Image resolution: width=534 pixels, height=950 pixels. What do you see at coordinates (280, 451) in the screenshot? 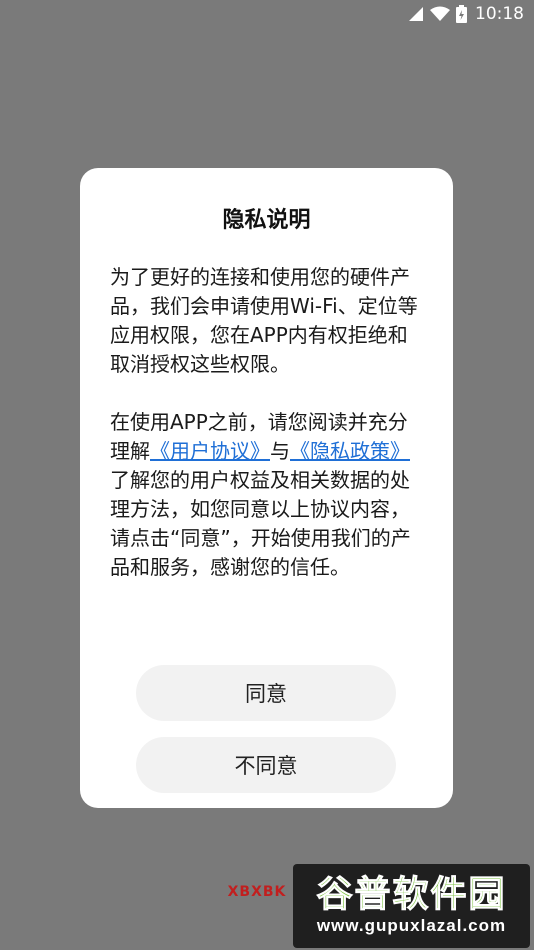
I see `paragraph-2-middle: 与` at bounding box center [280, 451].